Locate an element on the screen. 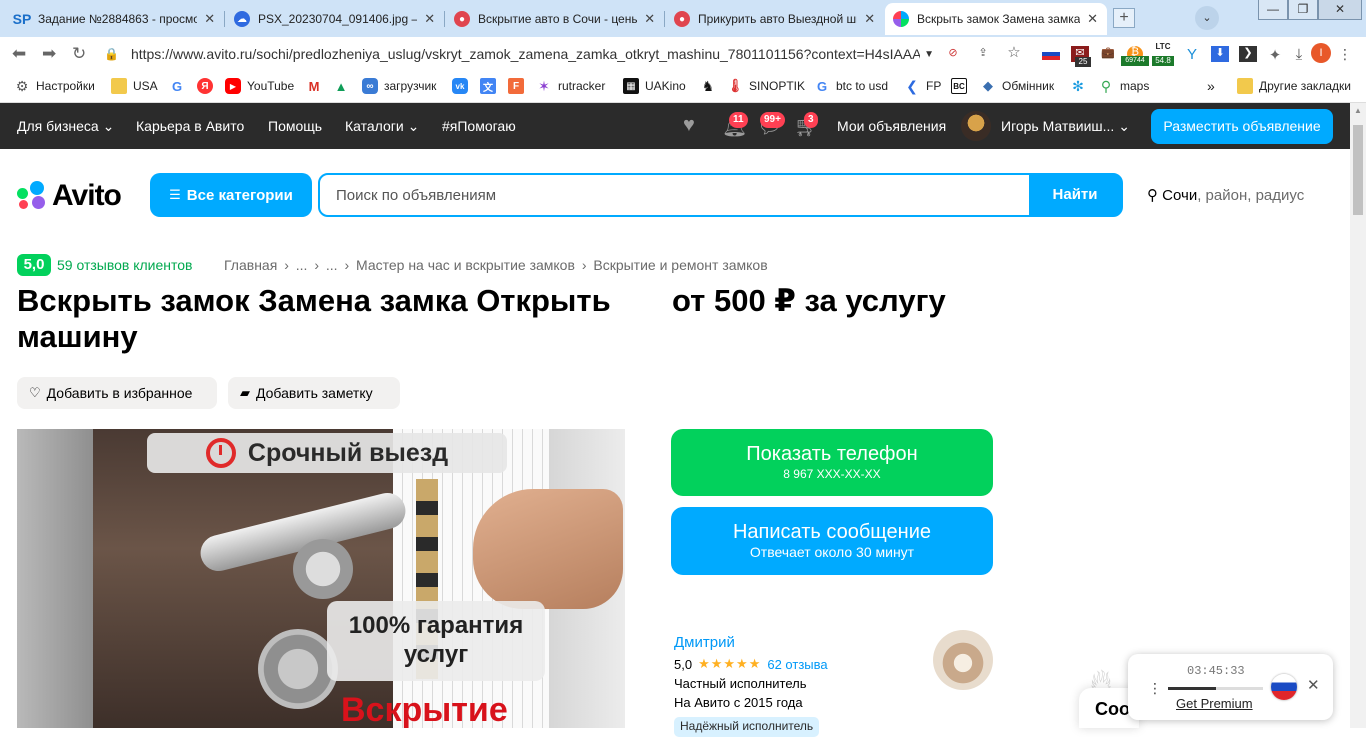  bookmark-btc-usd: G btc to usd is located at coordinates (851, 86).